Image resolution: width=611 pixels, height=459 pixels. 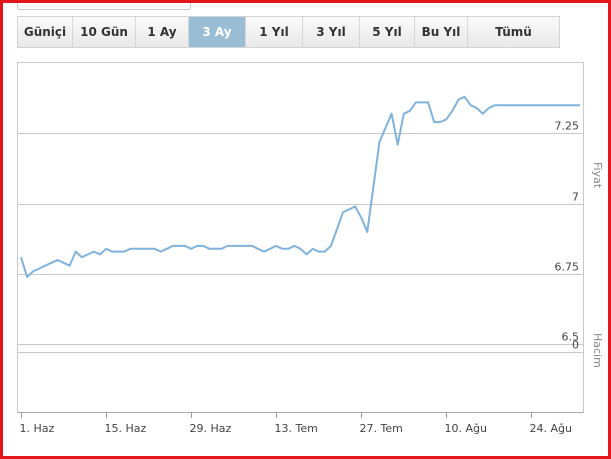 I want to click on x-tick-label: 15. Haz, so click(x=126, y=428).